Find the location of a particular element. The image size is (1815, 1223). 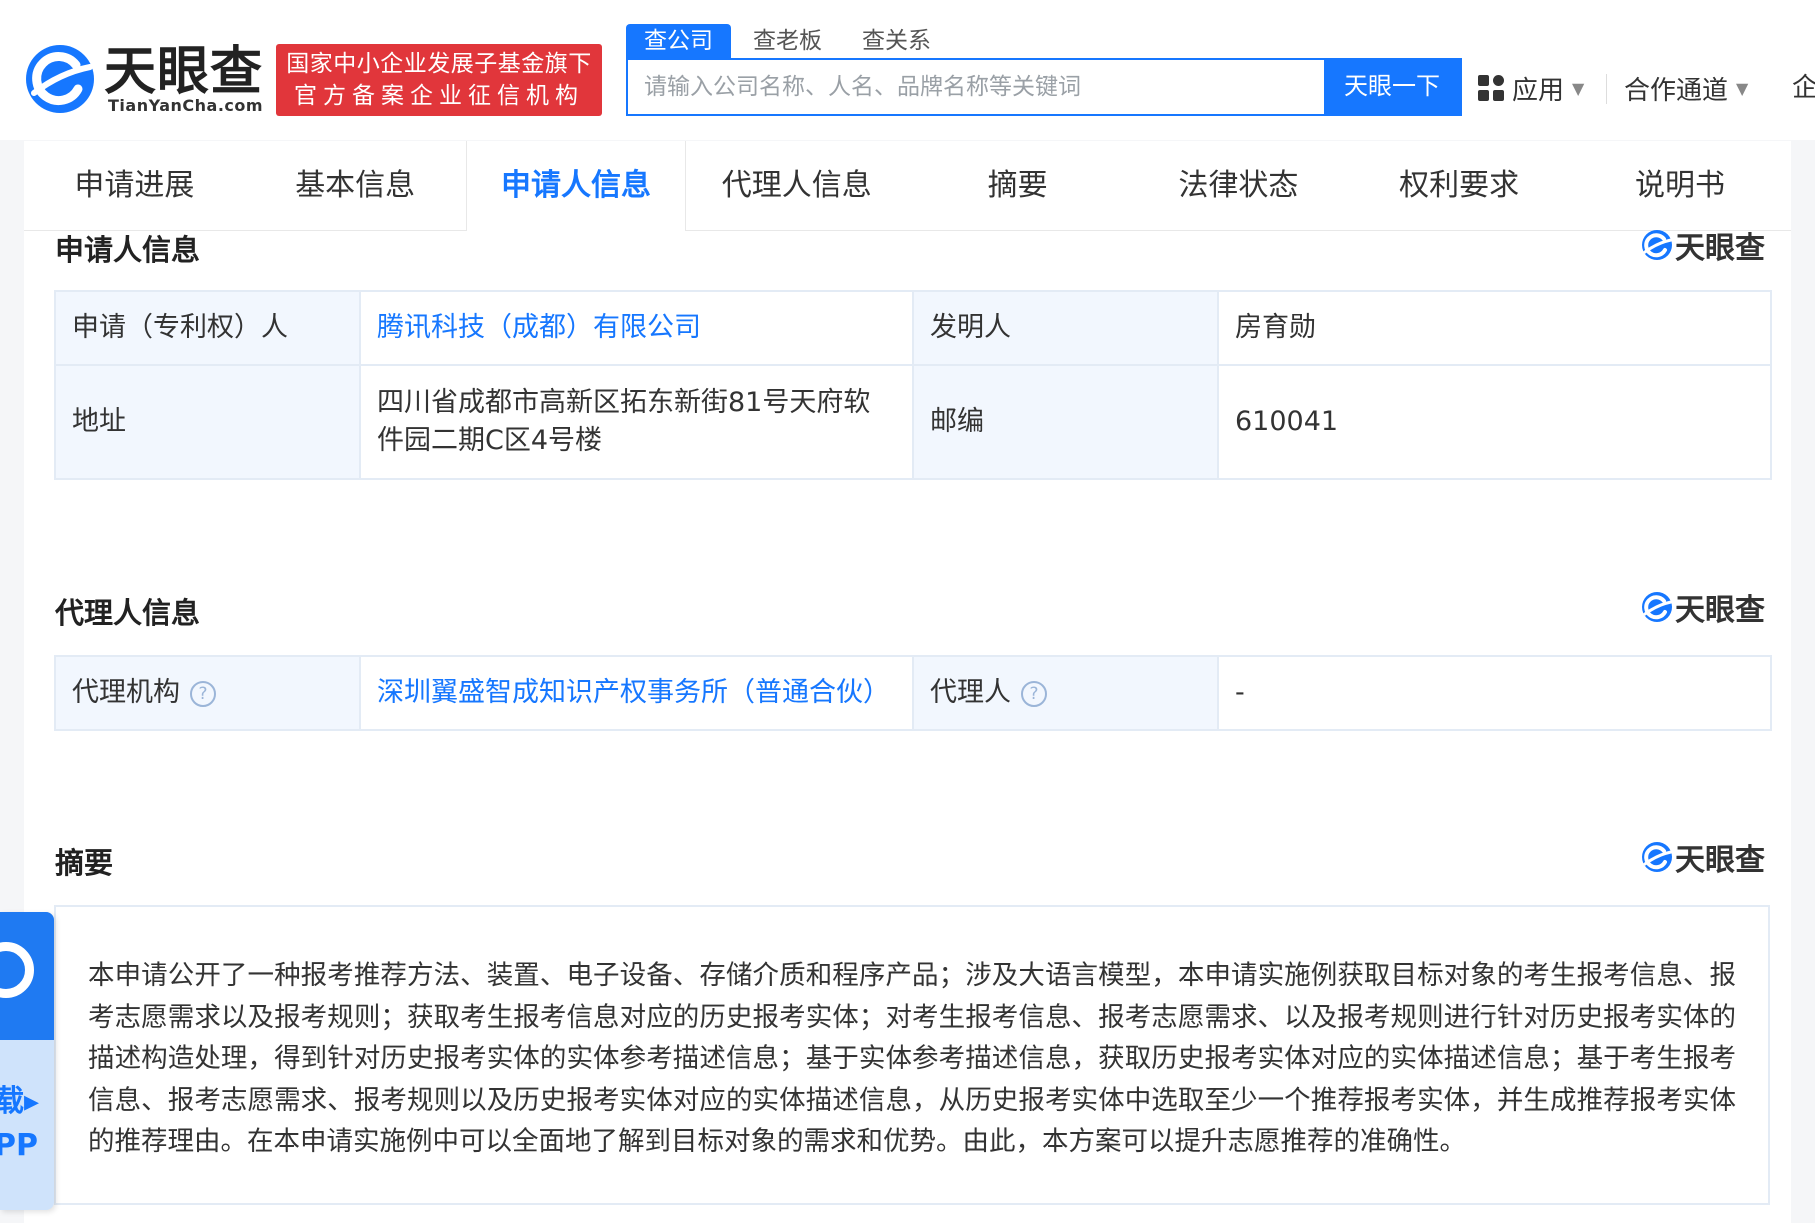

coop-label: 合作通道 is located at coordinates (1676, 90).